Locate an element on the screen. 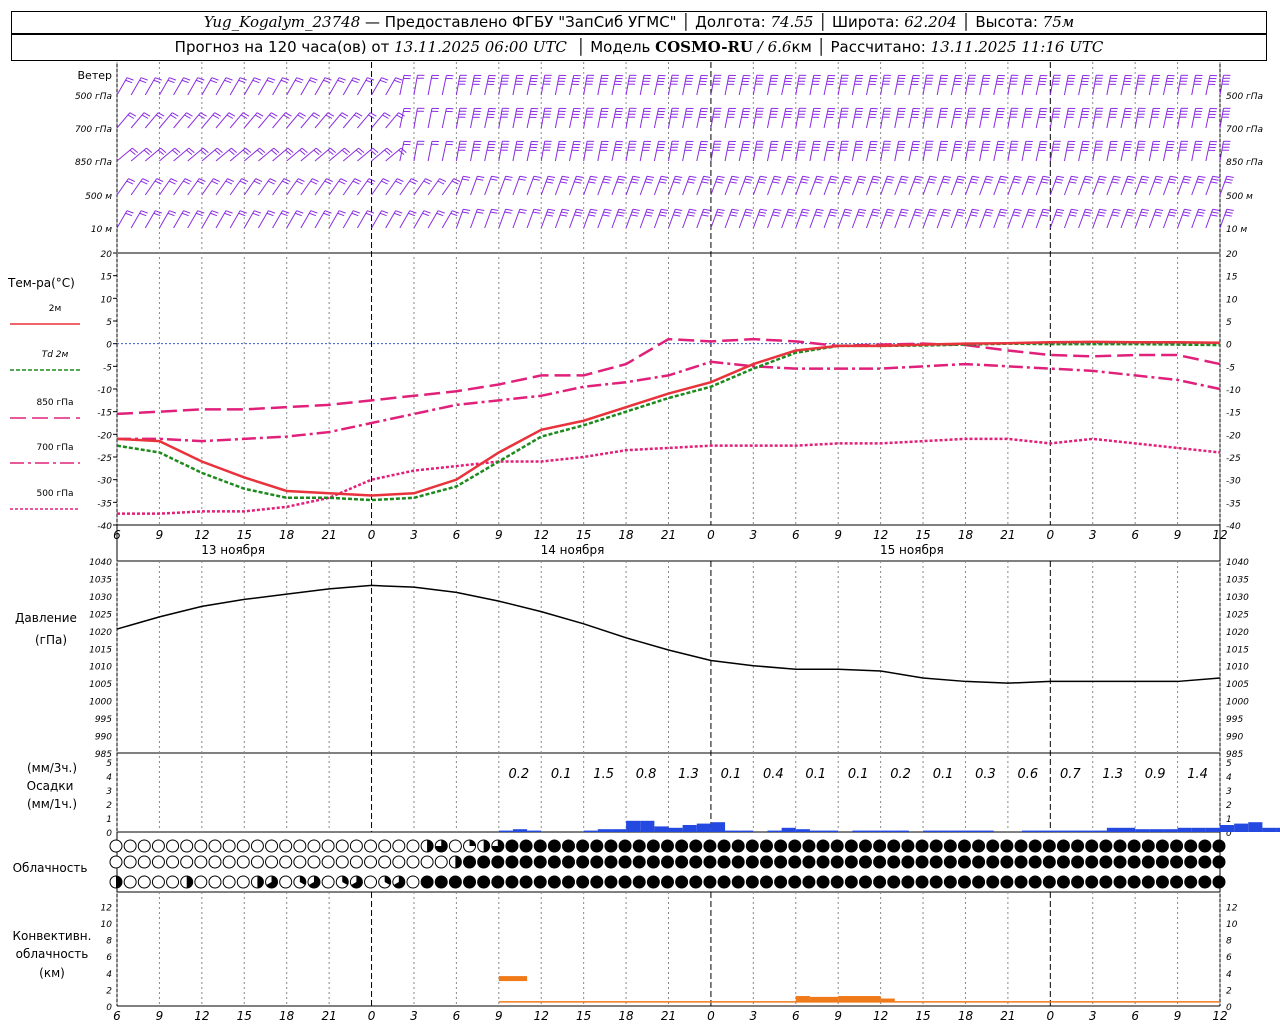  time-tick-label: 15 is located at coordinates (583, 1016).